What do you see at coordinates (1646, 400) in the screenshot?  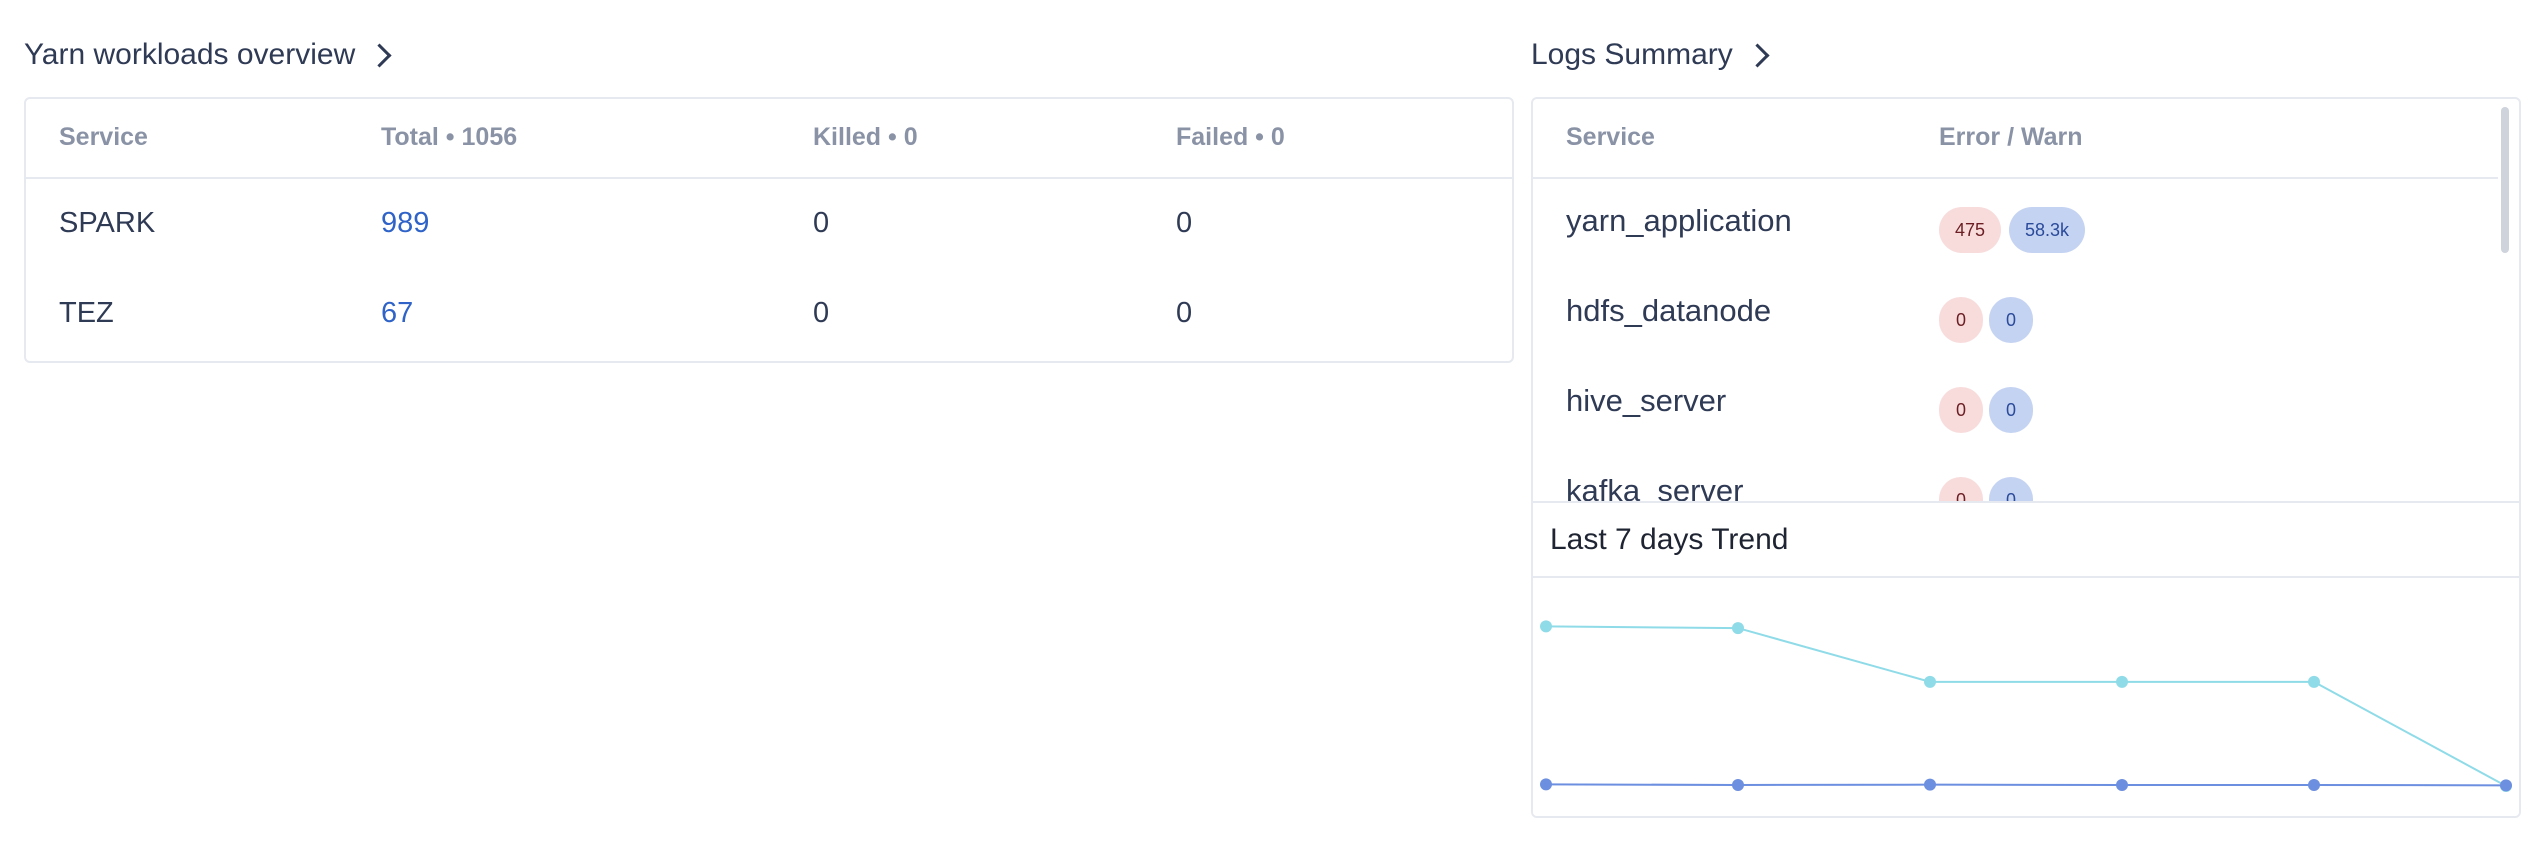 I see `service-name: hive_server` at bounding box center [1646, 400].